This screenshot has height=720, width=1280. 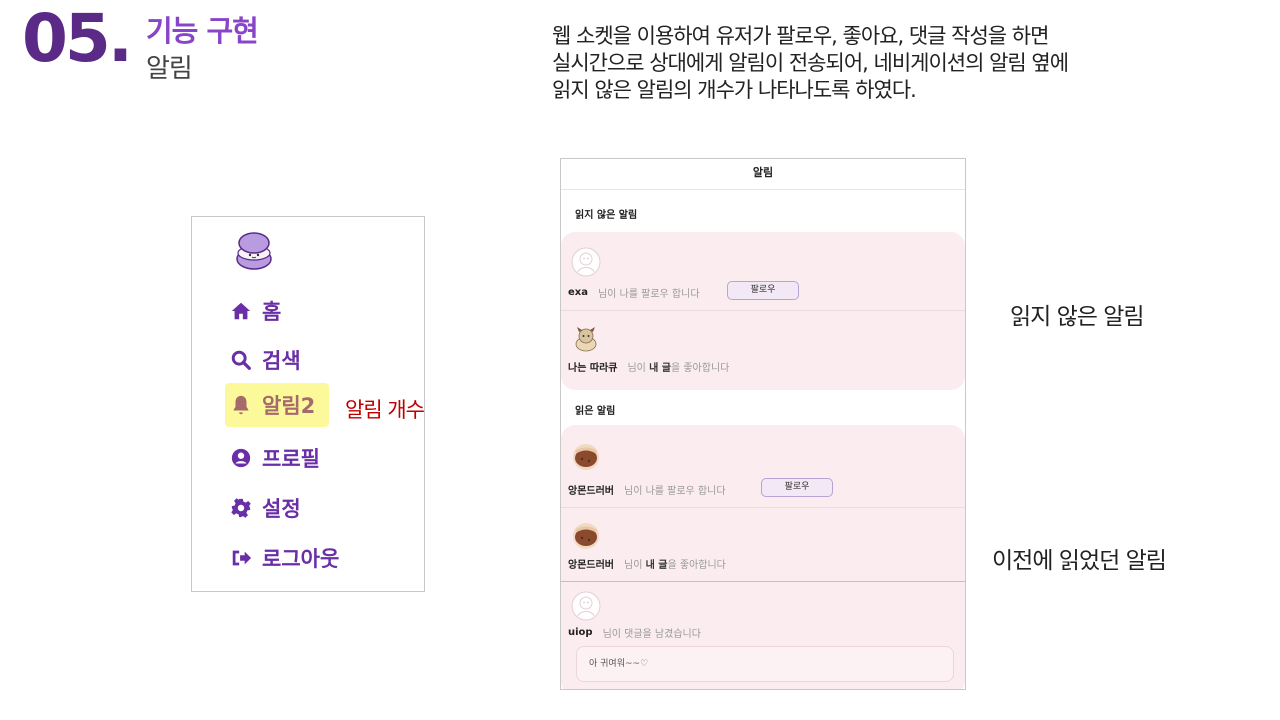 What do you see at coordinates (765, 664) in the screenshot?
I see `comment-preview: 아 귀여워~~♡` at bounding box center [765, 664].